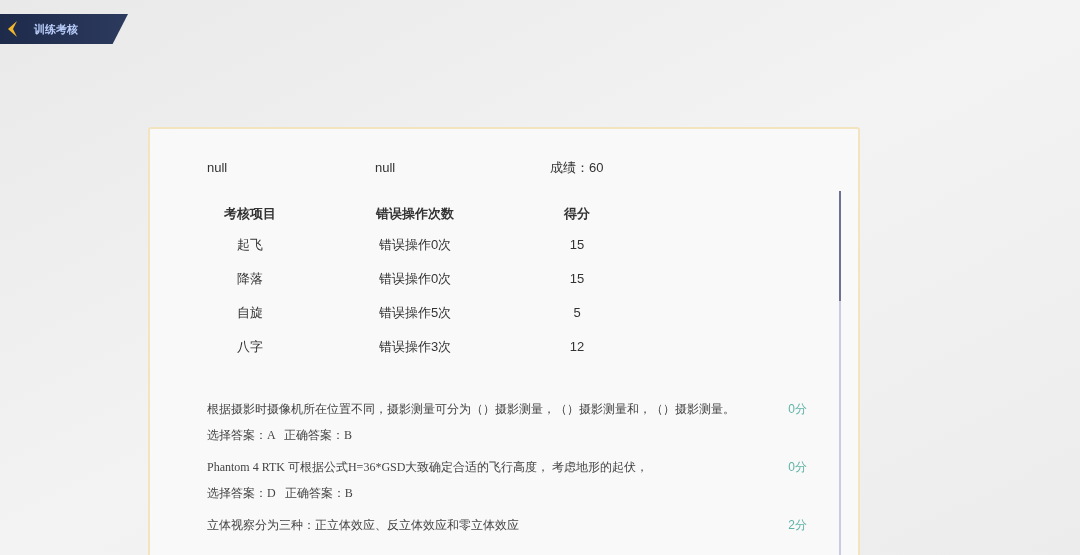 The width and height of the screenshot is (1080, 555). I want to click on table-cell-text: 自旋, so click(250, 312).